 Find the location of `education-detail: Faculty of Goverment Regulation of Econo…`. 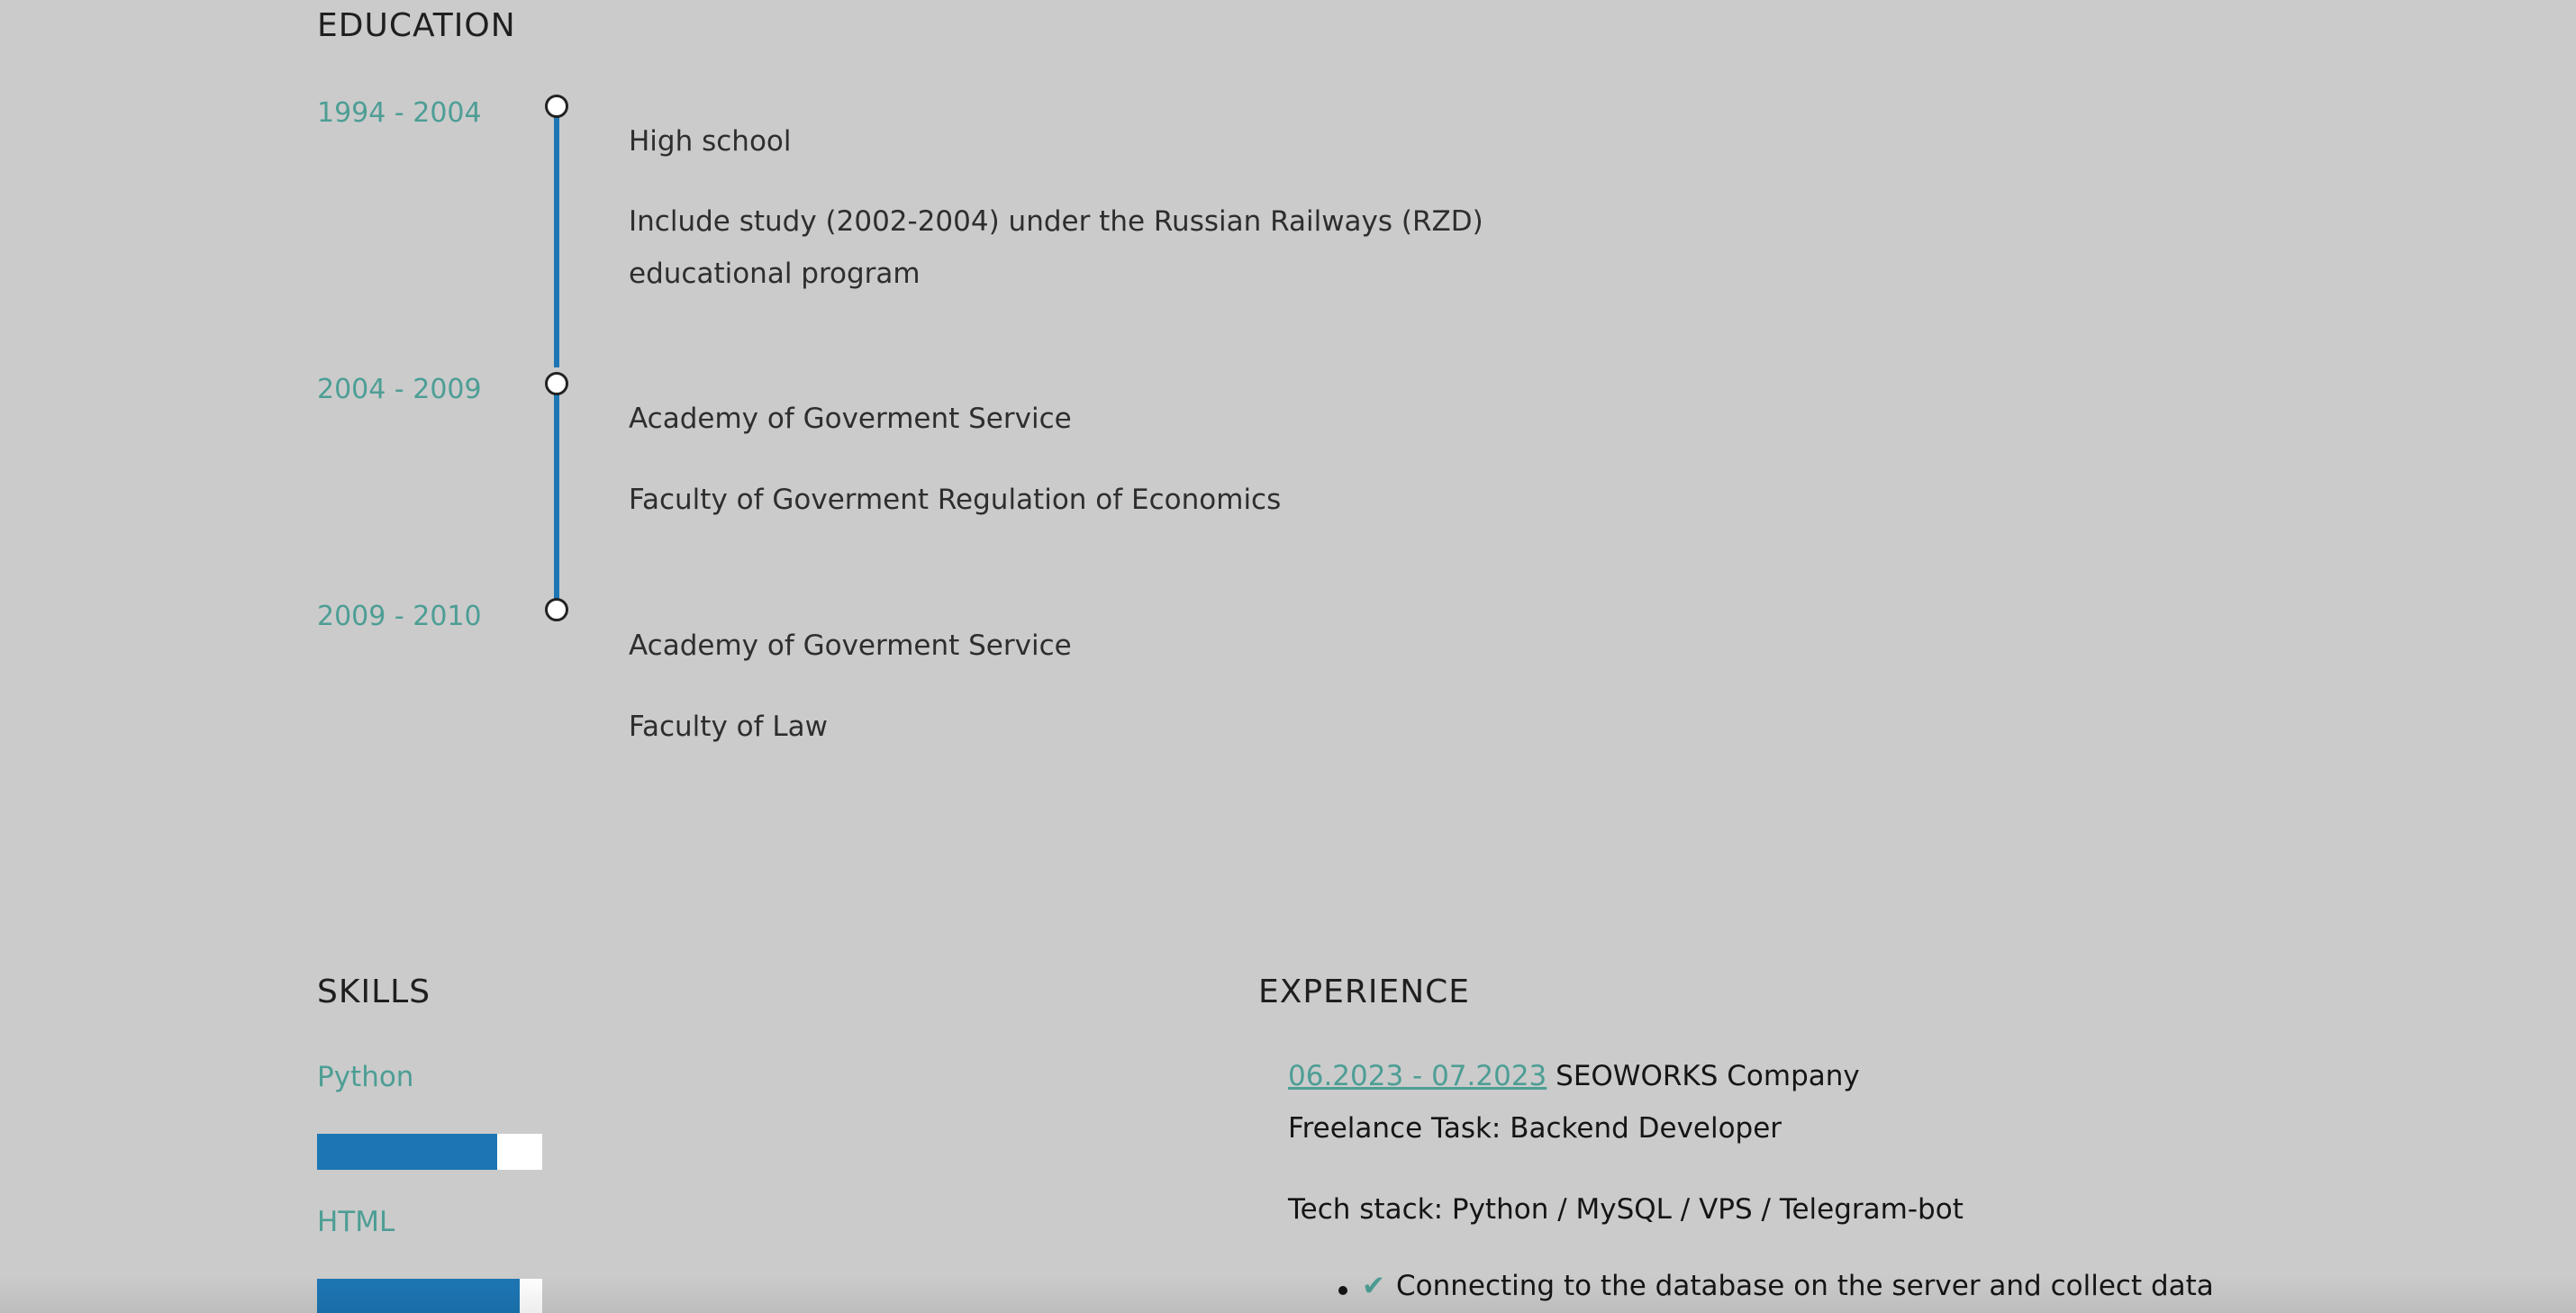

education-detail: Faculty of Goverment Regulation of Econo… is located at coordinates (955, 500).